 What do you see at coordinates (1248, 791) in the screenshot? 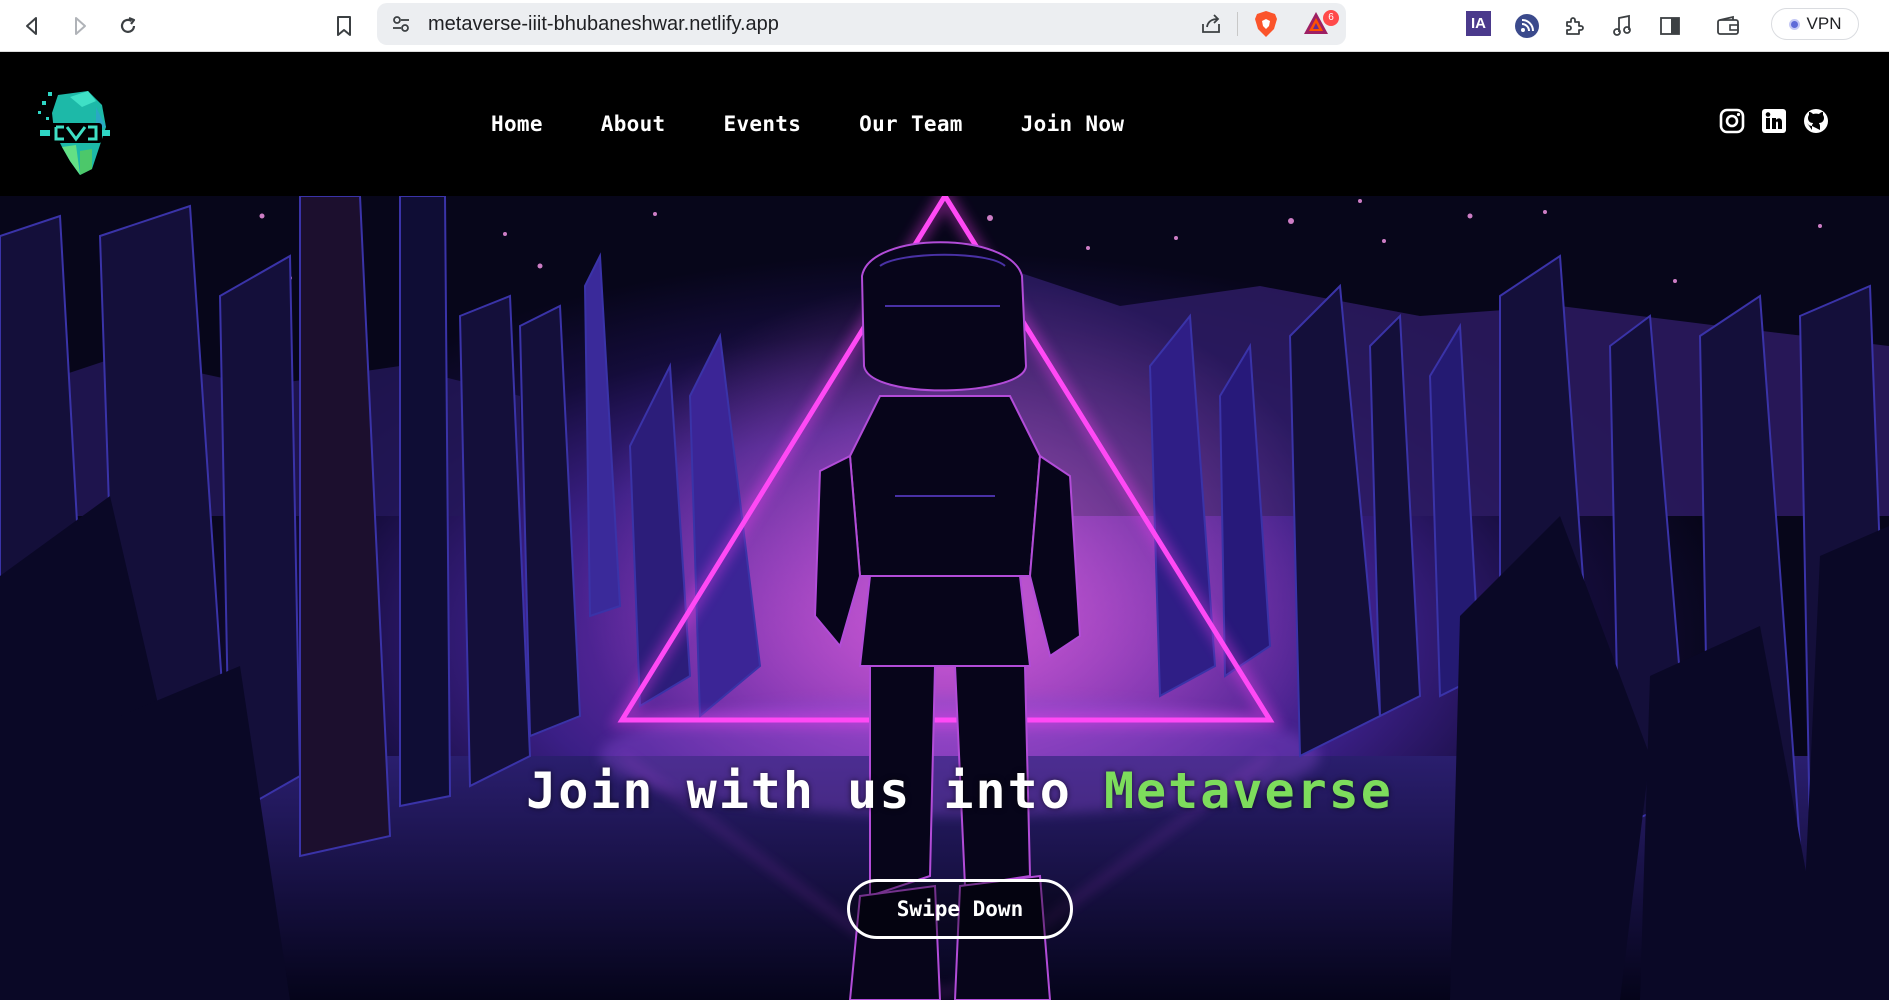
I see `hero-title-highlight: Metaverse` at bounding box center [1248, 791].